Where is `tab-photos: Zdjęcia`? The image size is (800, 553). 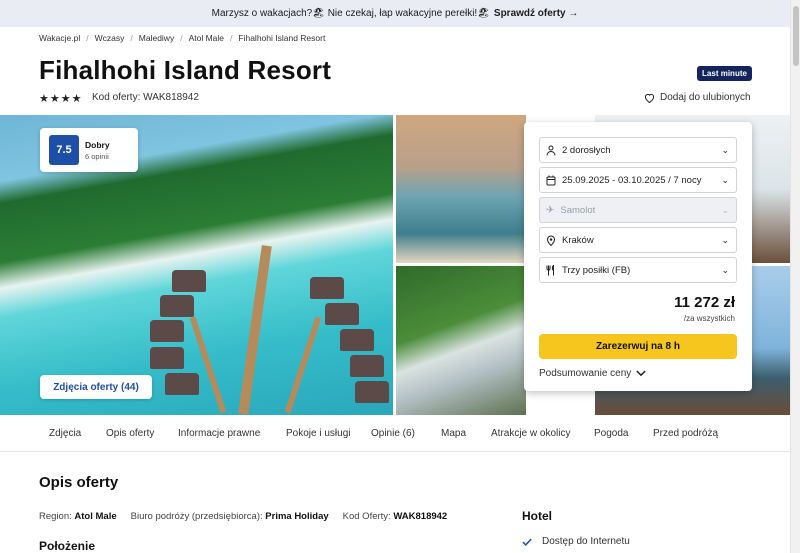
tab-photos: Zdjęcia is located at coordinates (65, 433).